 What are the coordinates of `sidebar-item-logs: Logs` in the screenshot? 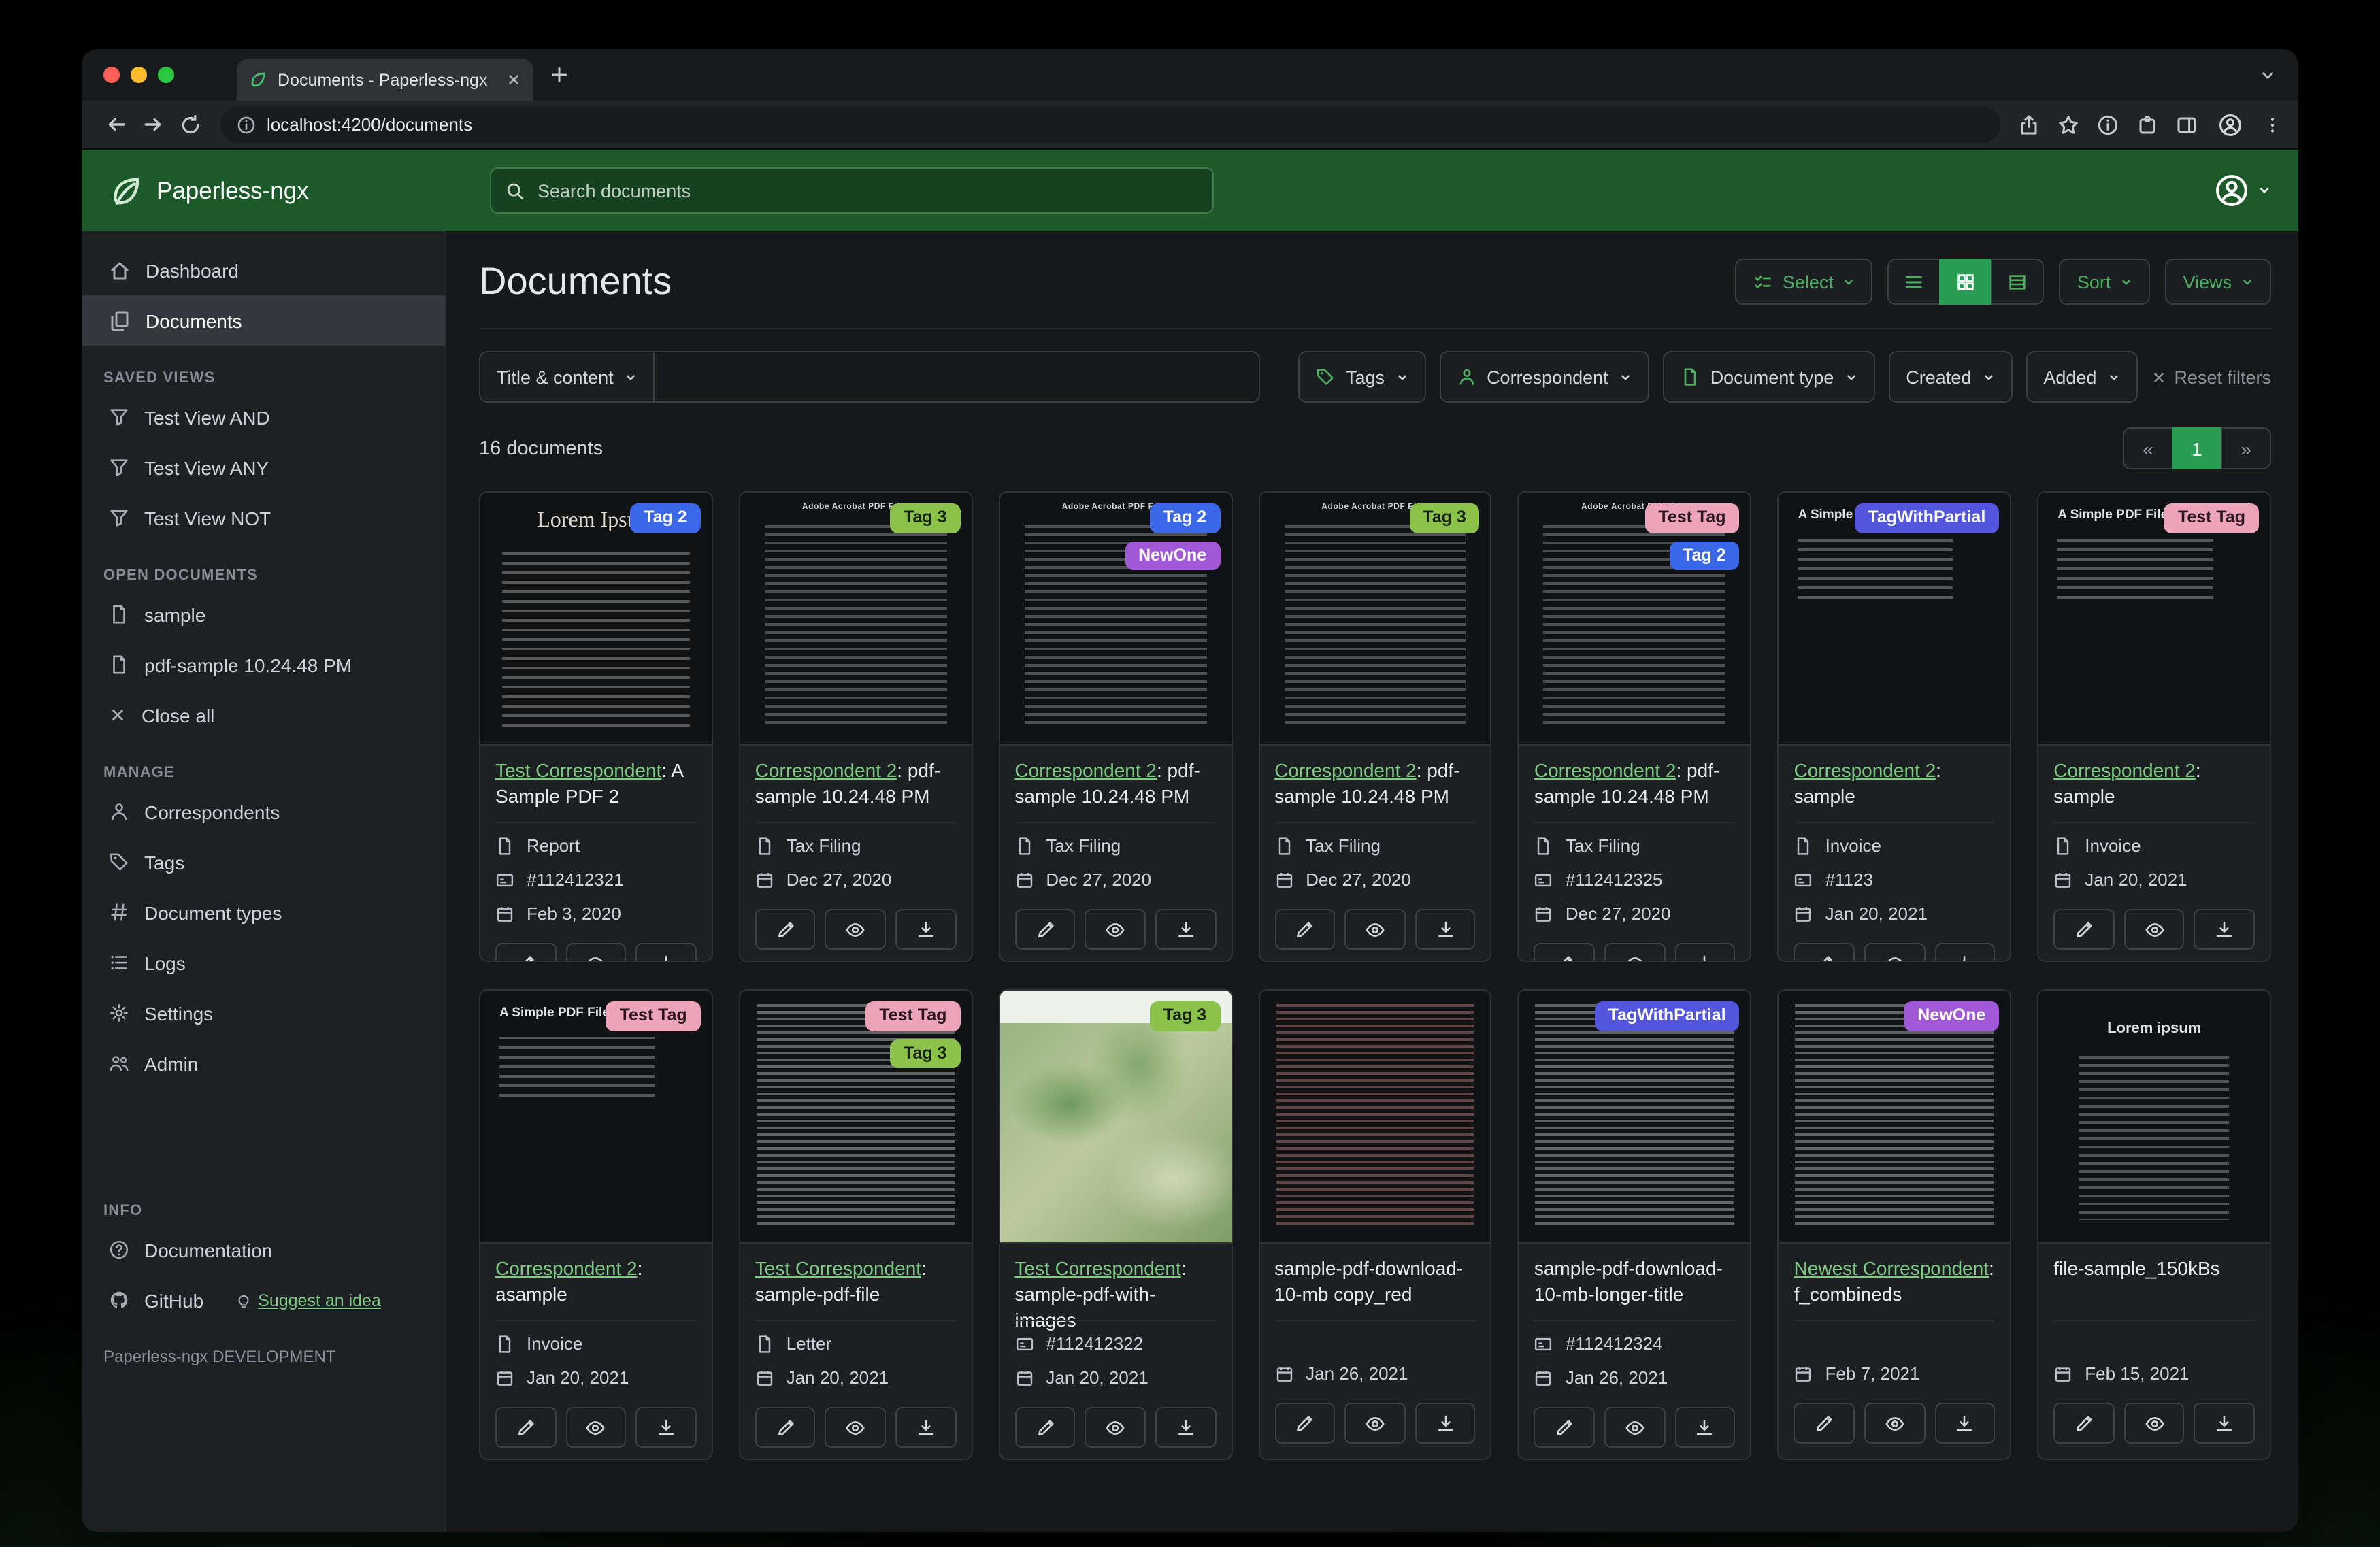 It's located at (263, 963).